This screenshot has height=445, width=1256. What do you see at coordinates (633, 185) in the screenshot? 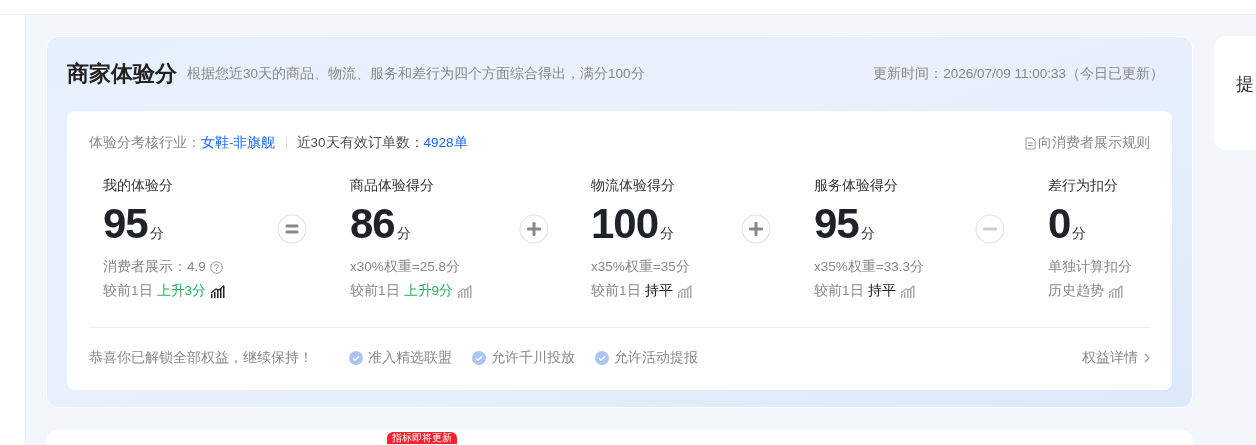
I see `metric-label: 物流体验得分` at bounding box center [633, 185].